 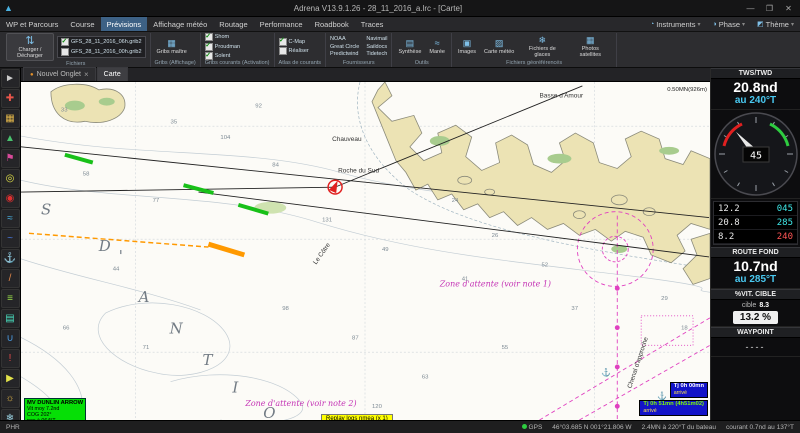 What do you see at coordinates (10, 358) in the screenshot?
I see `alarm-tool-icon: !` at bounding box center [10, 358].